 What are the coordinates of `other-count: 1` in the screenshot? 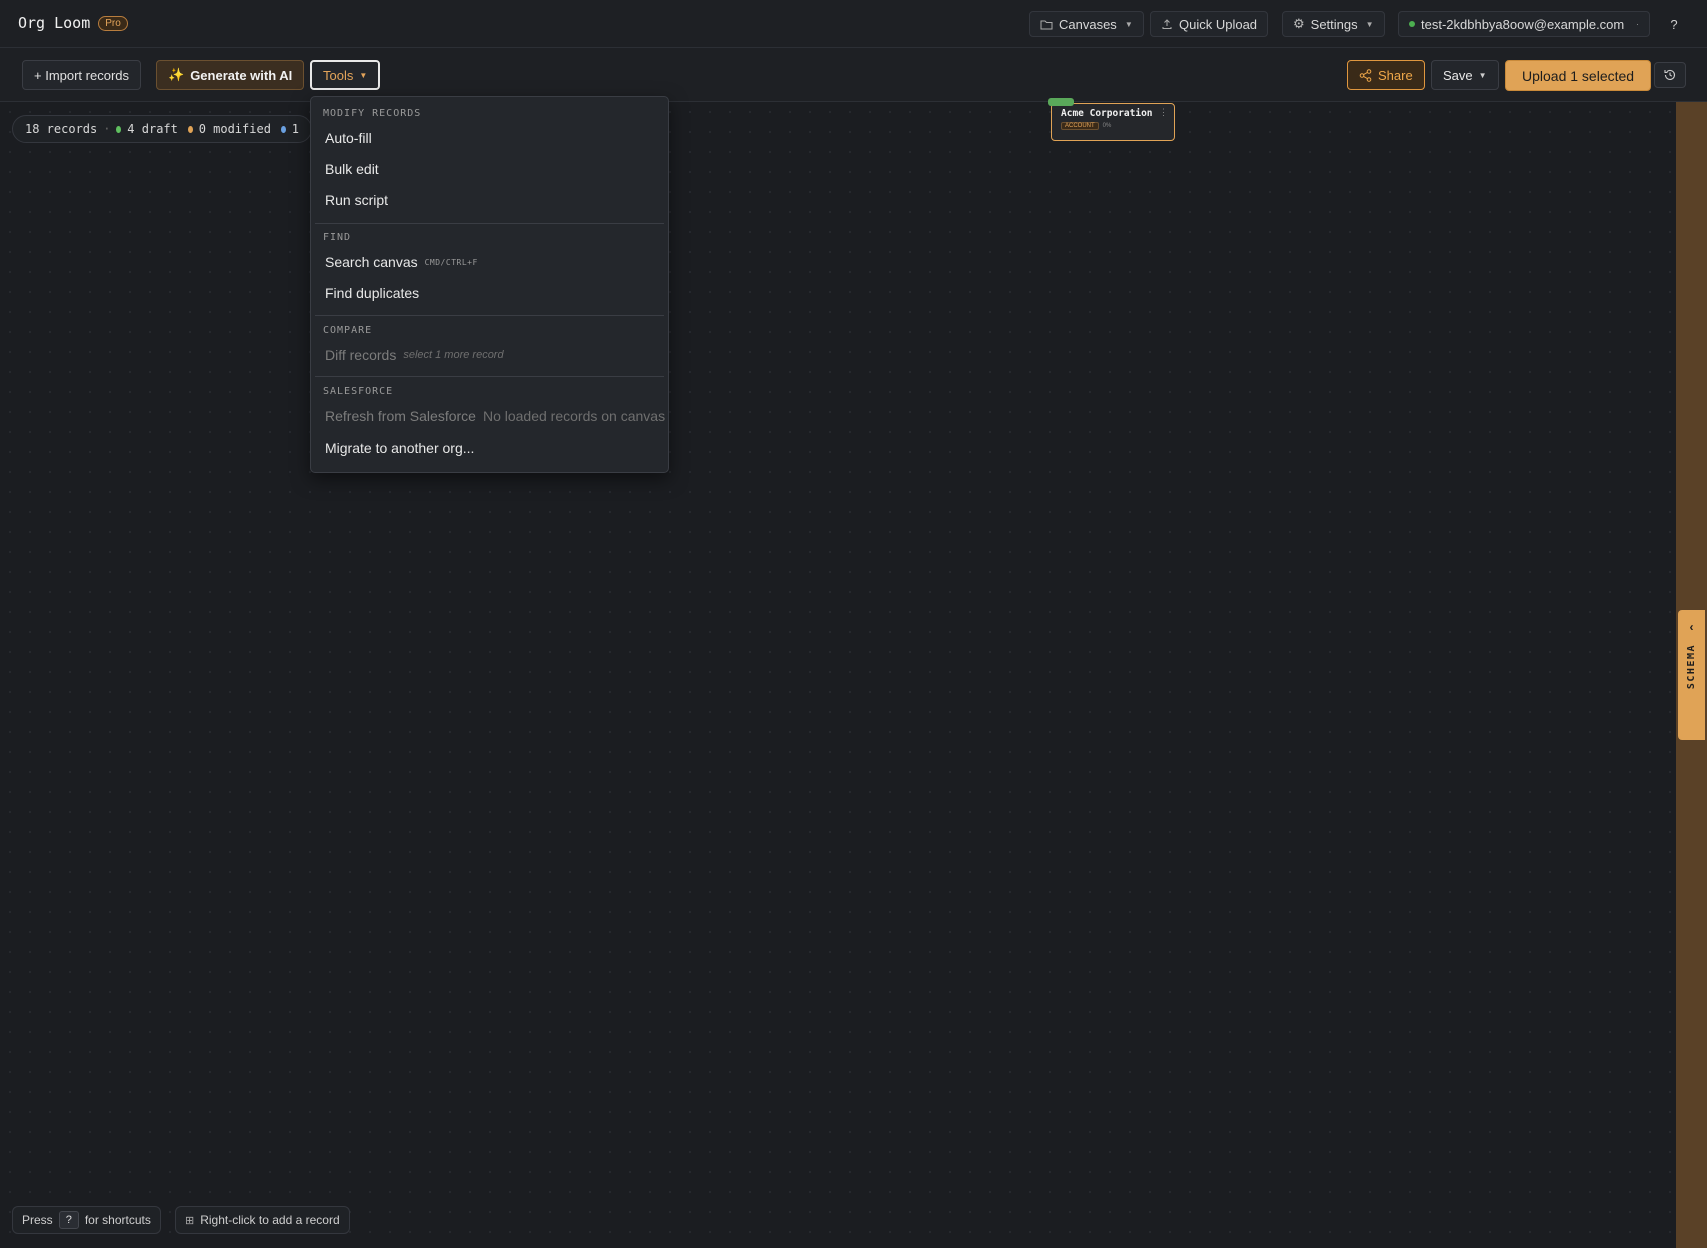 It's located at (295, 129).